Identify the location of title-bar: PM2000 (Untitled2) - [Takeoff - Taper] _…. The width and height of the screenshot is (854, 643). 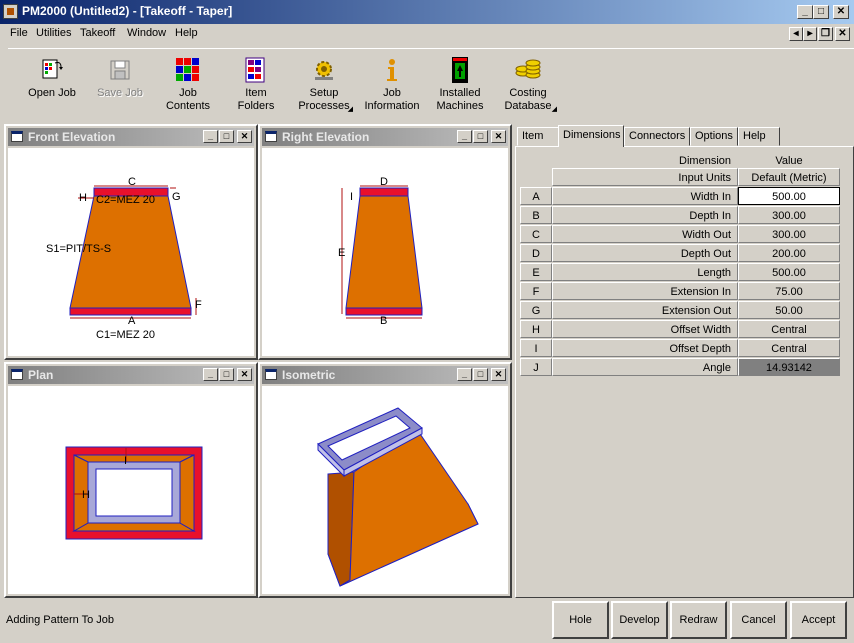
(427, 12).